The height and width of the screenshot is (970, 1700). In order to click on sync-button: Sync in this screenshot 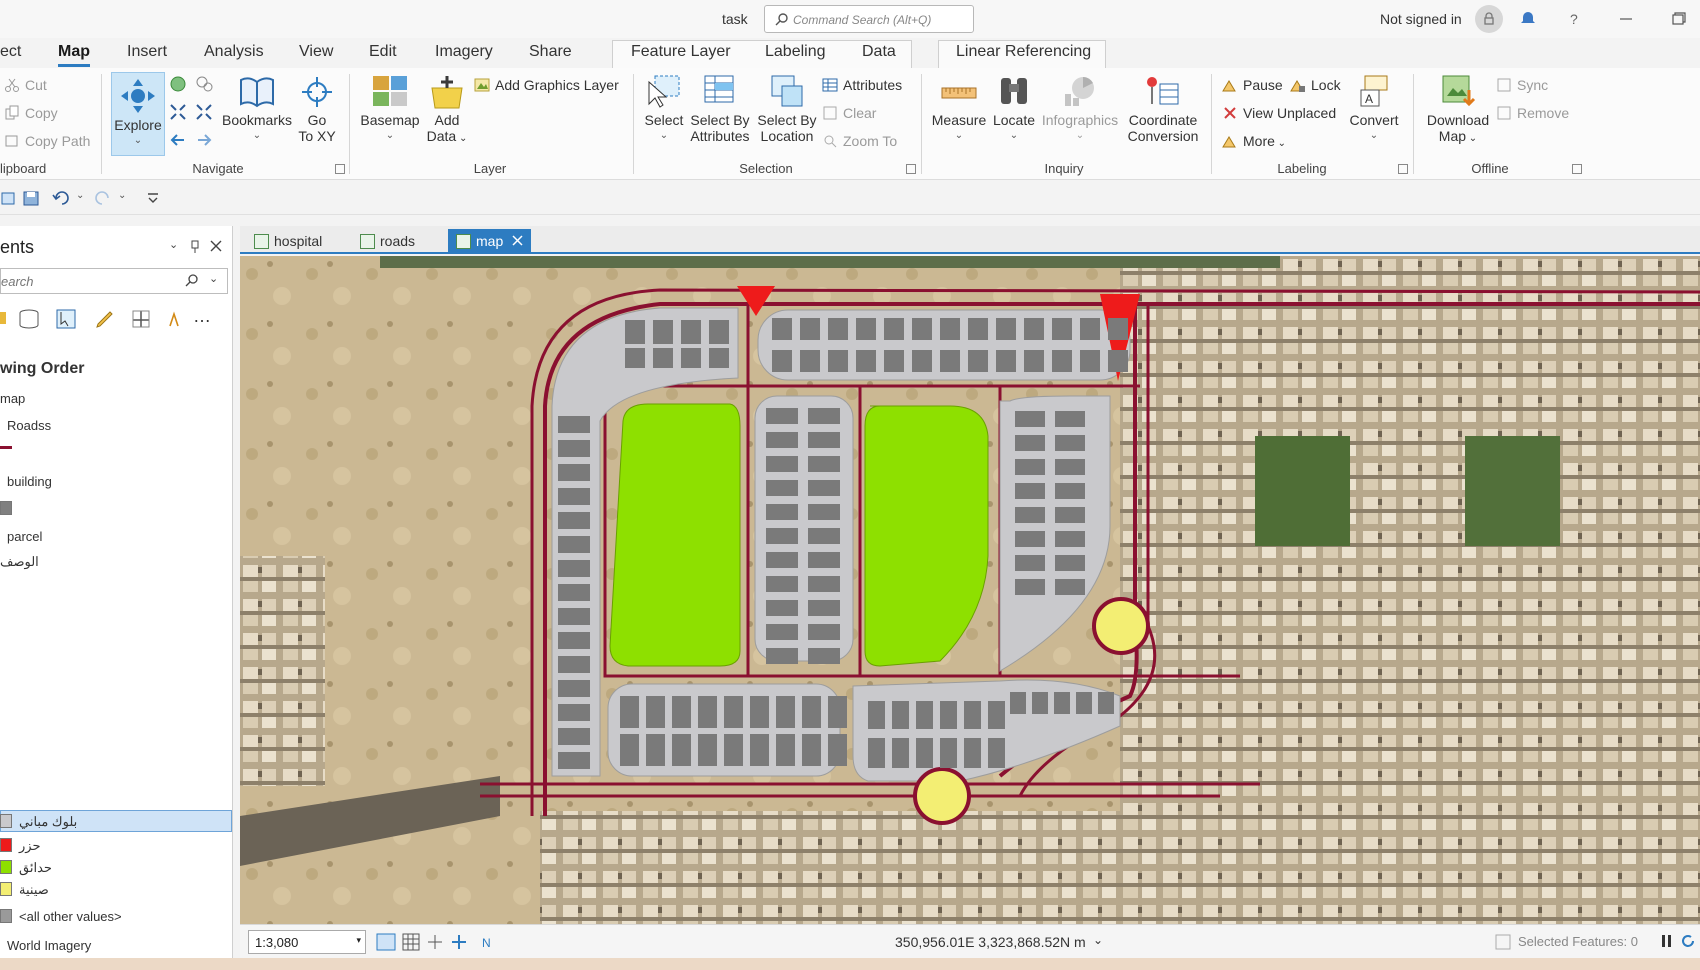, I will do `click(1522, 85)`.